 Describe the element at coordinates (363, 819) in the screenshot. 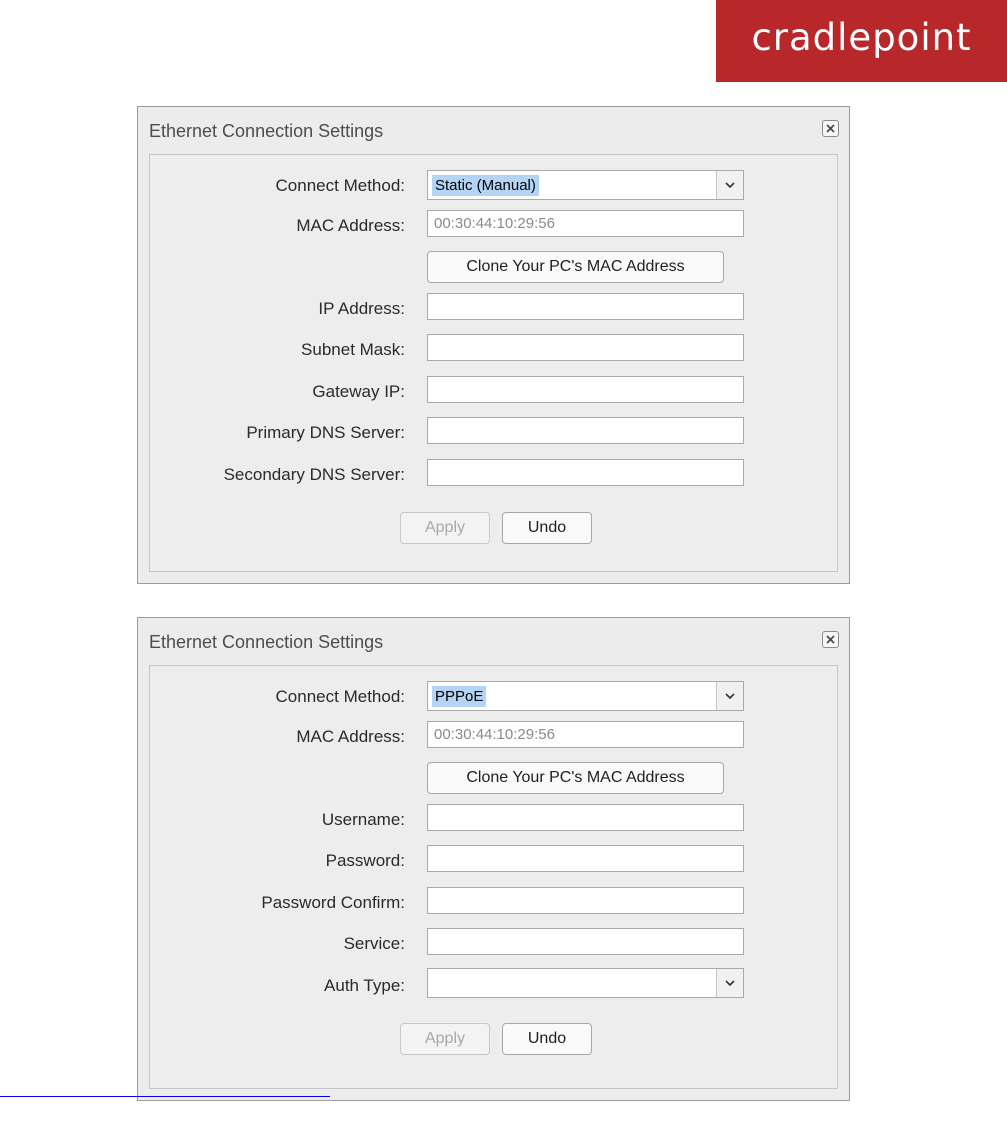

I see `username-label: Username:` at that location.